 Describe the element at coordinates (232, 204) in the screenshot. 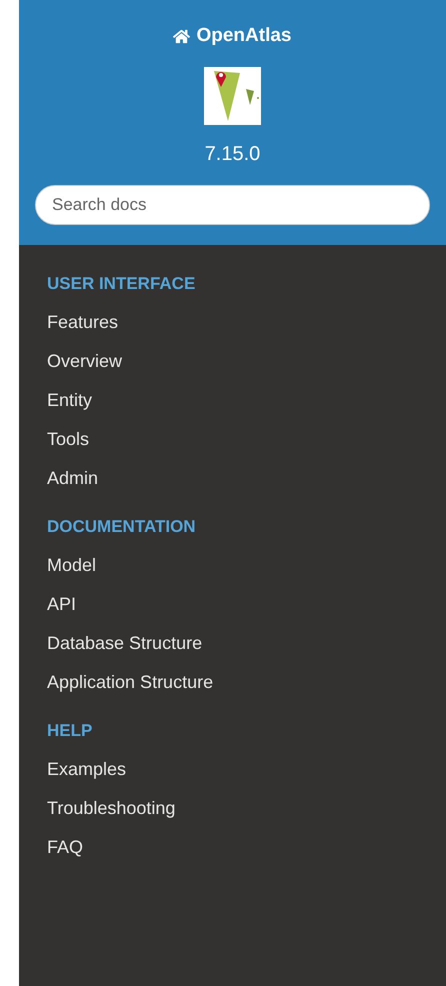

I see `search-field: Search docs` at that location.